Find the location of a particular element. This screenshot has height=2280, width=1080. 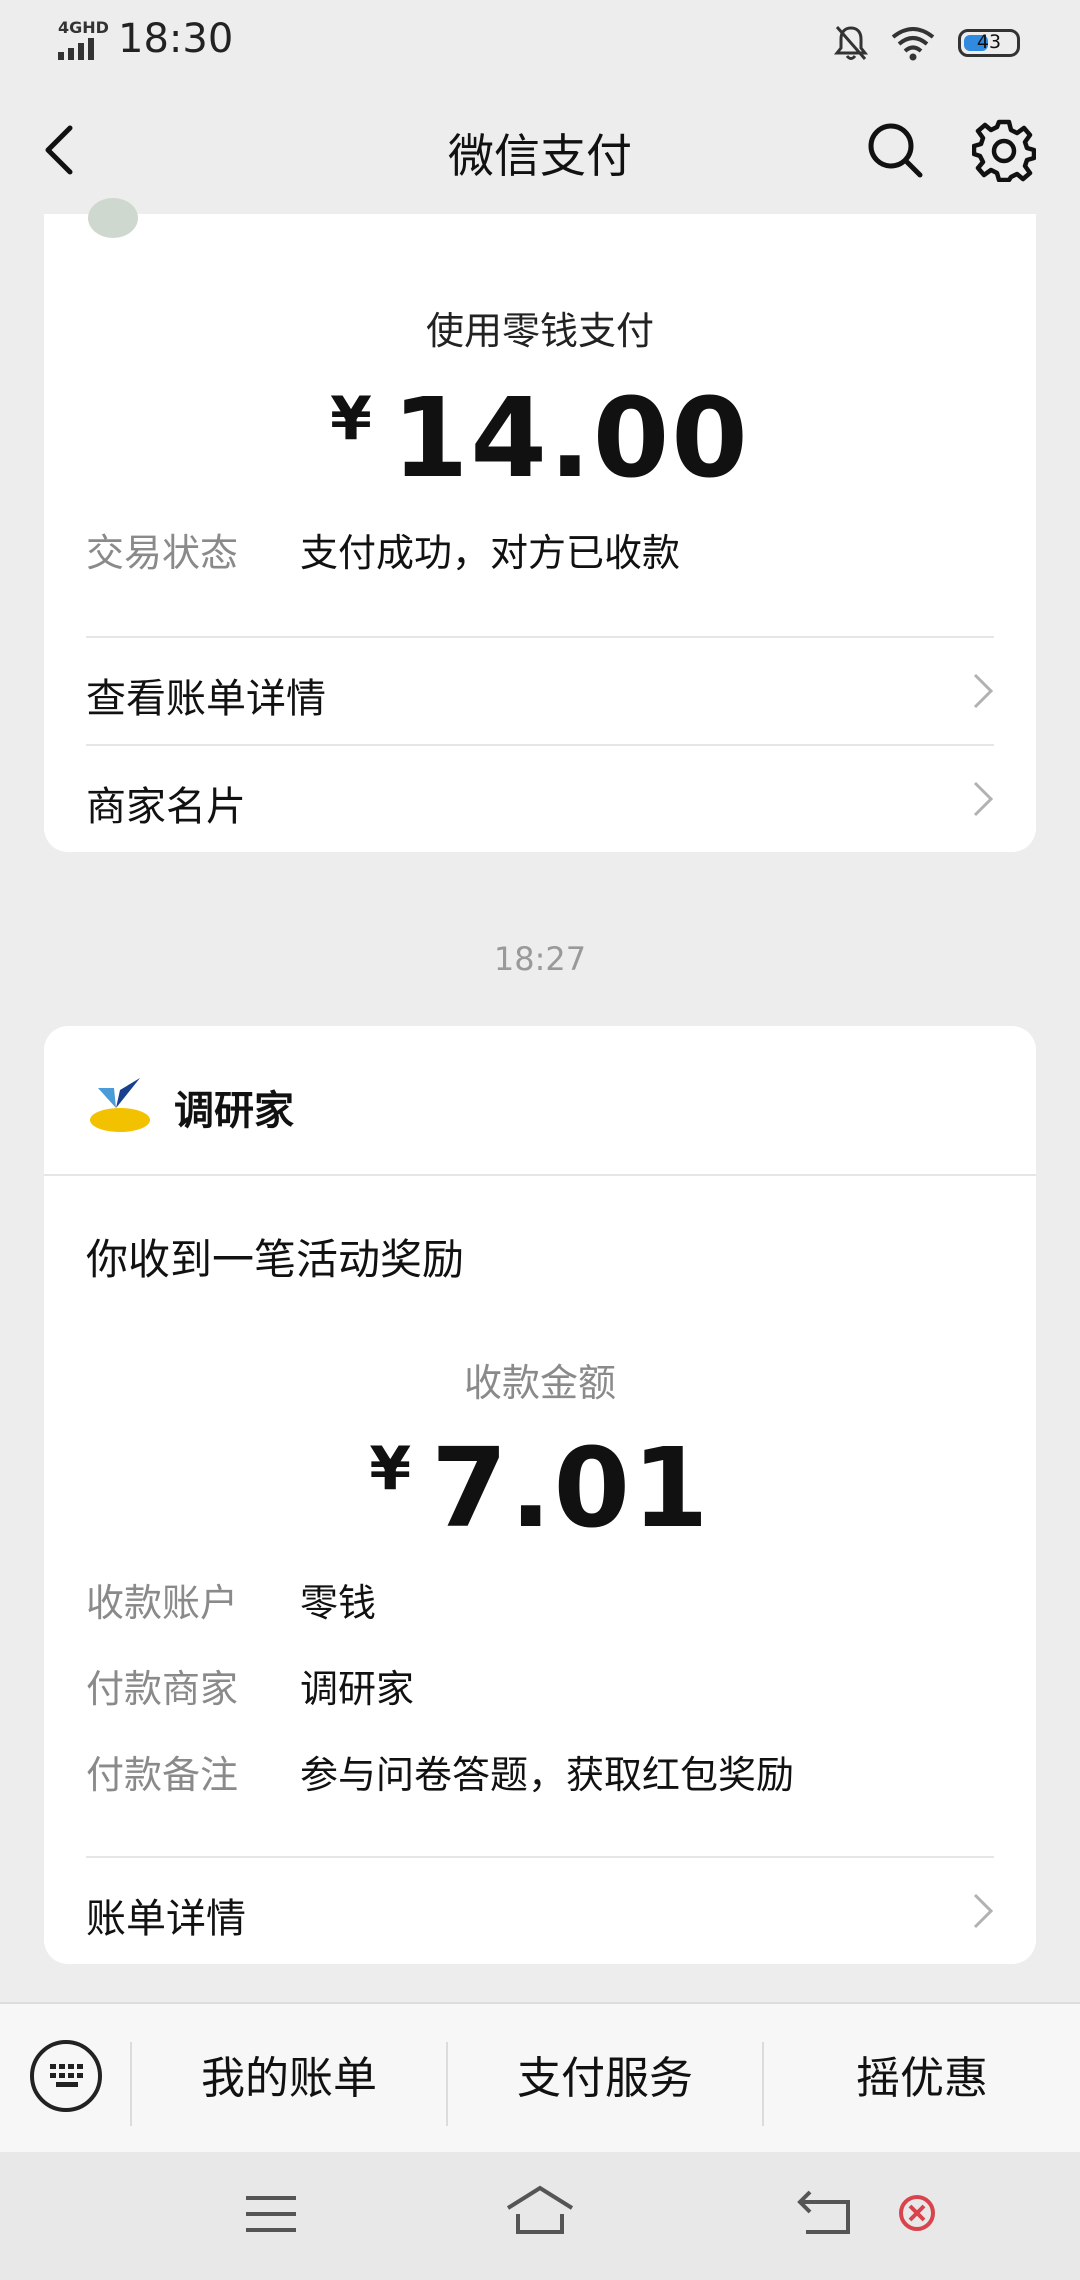

detail-value: 参与问卷答题，获取红包奖励 is located at coordinates (547, 1775).